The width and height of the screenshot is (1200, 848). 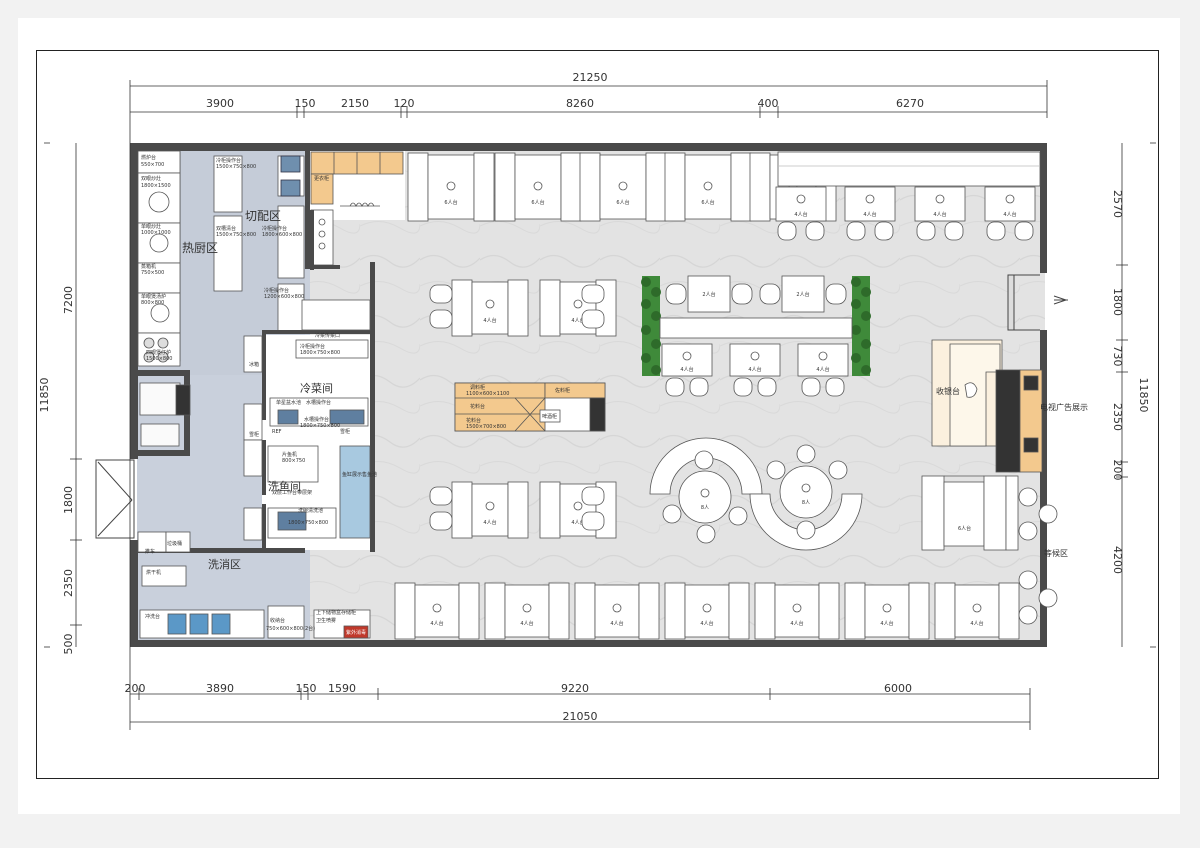 What do you see at coordinates (1117, 302) in the screenshot?
I see `dim-right-seg: 1800` at bounding box center [1117, 302].